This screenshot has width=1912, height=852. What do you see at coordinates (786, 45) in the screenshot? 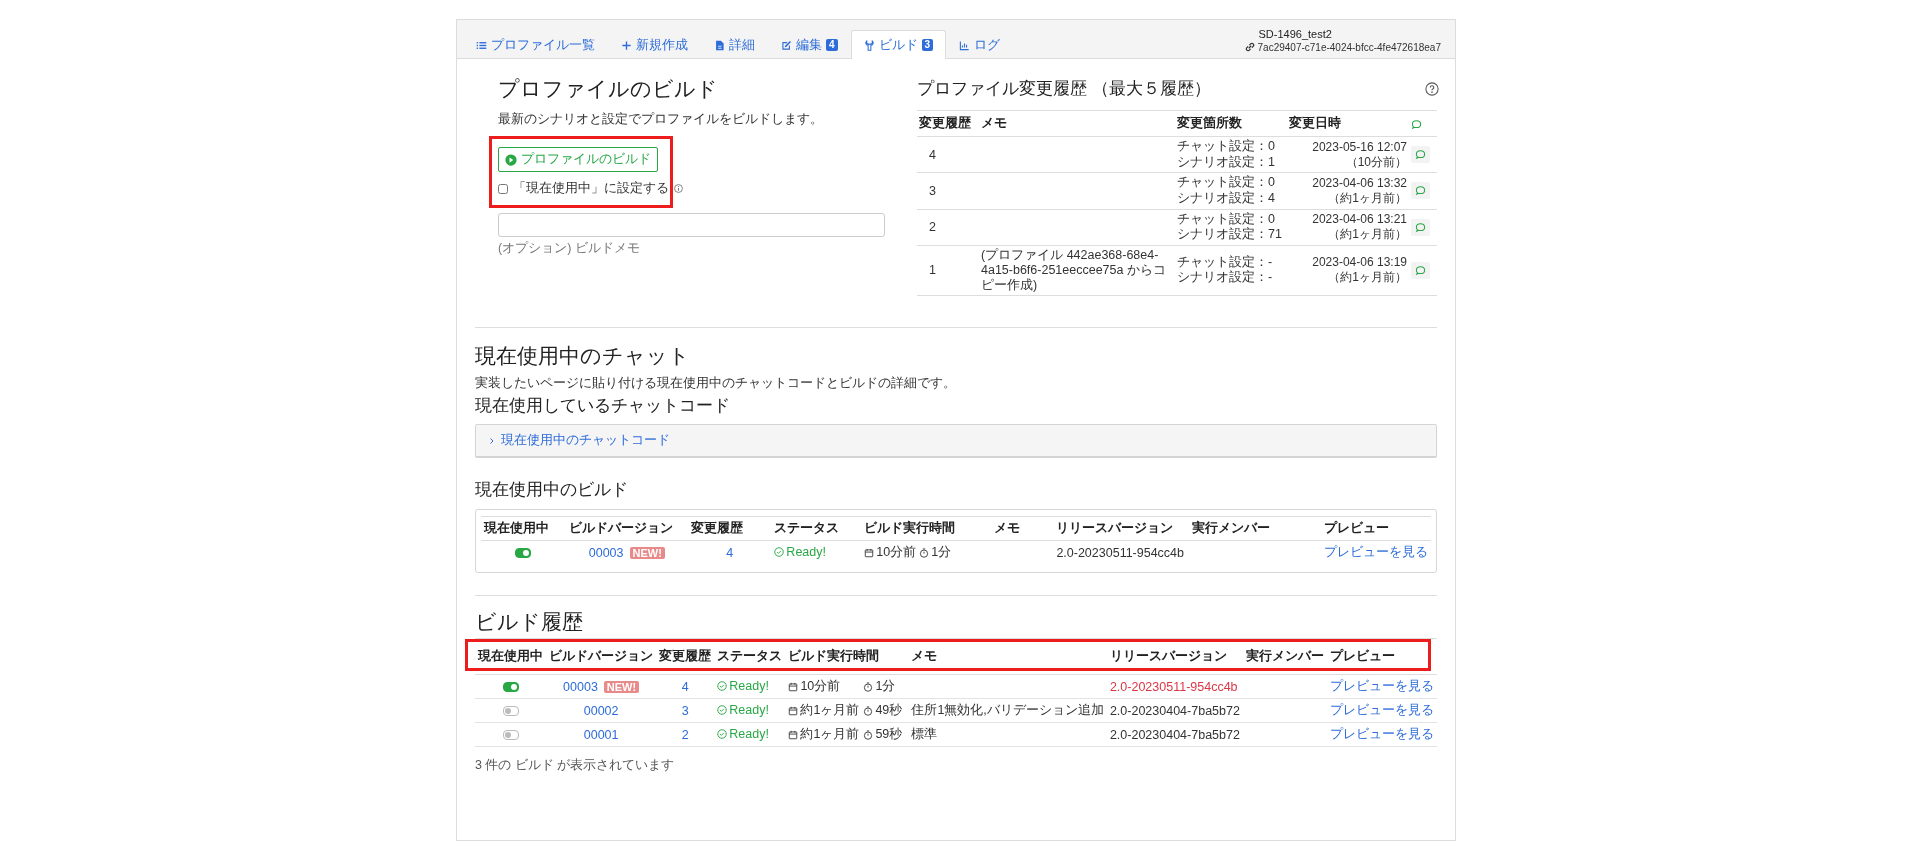
I see `edit-icon` at bounding box center [786, 45].